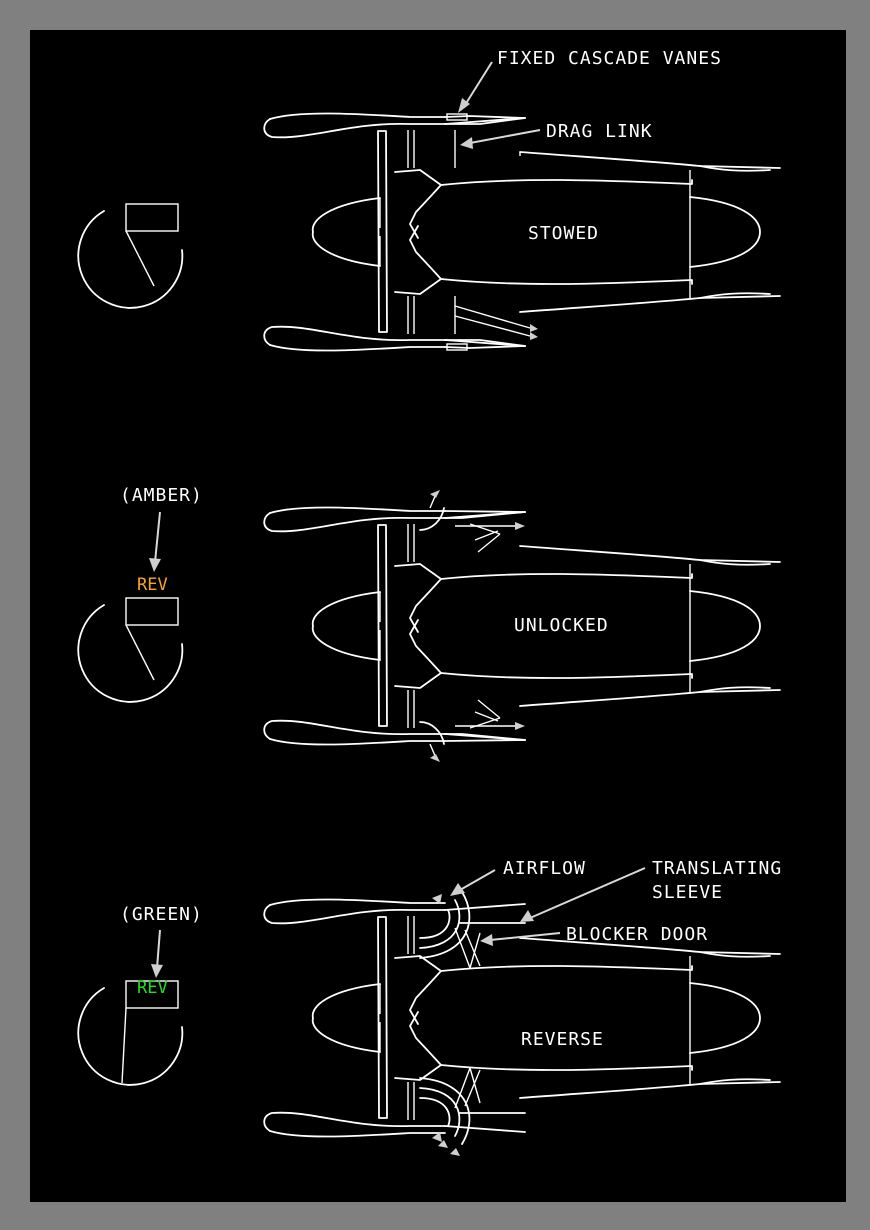 Image resolution: width=870 pixels, height=1230 pixels. What do you see at coordinates (637, 934) in the screenshot?
I see `label-blocker-door: BLOCKER DOOR` at bounding box center [637, 934].